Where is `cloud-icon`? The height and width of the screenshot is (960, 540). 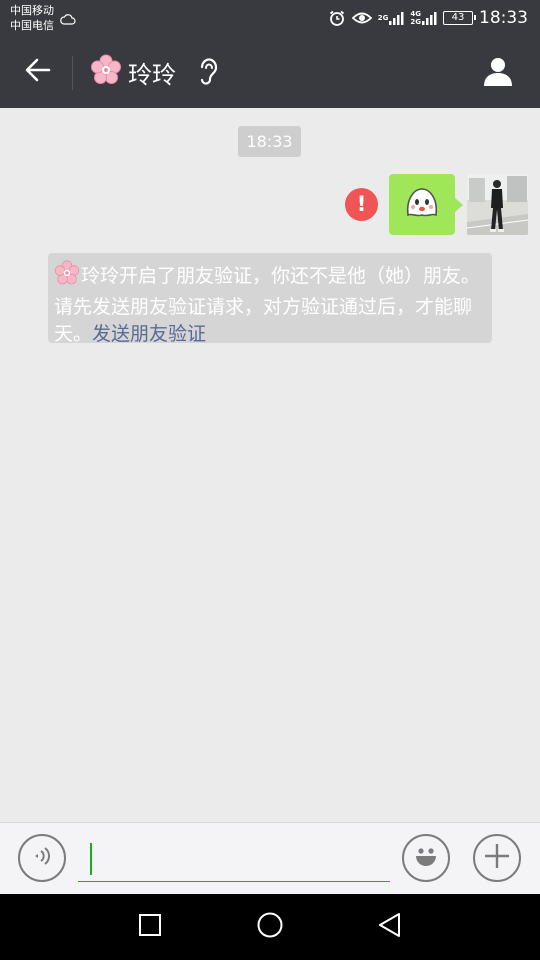
cloud-icon is located at coordinates (68, 19).